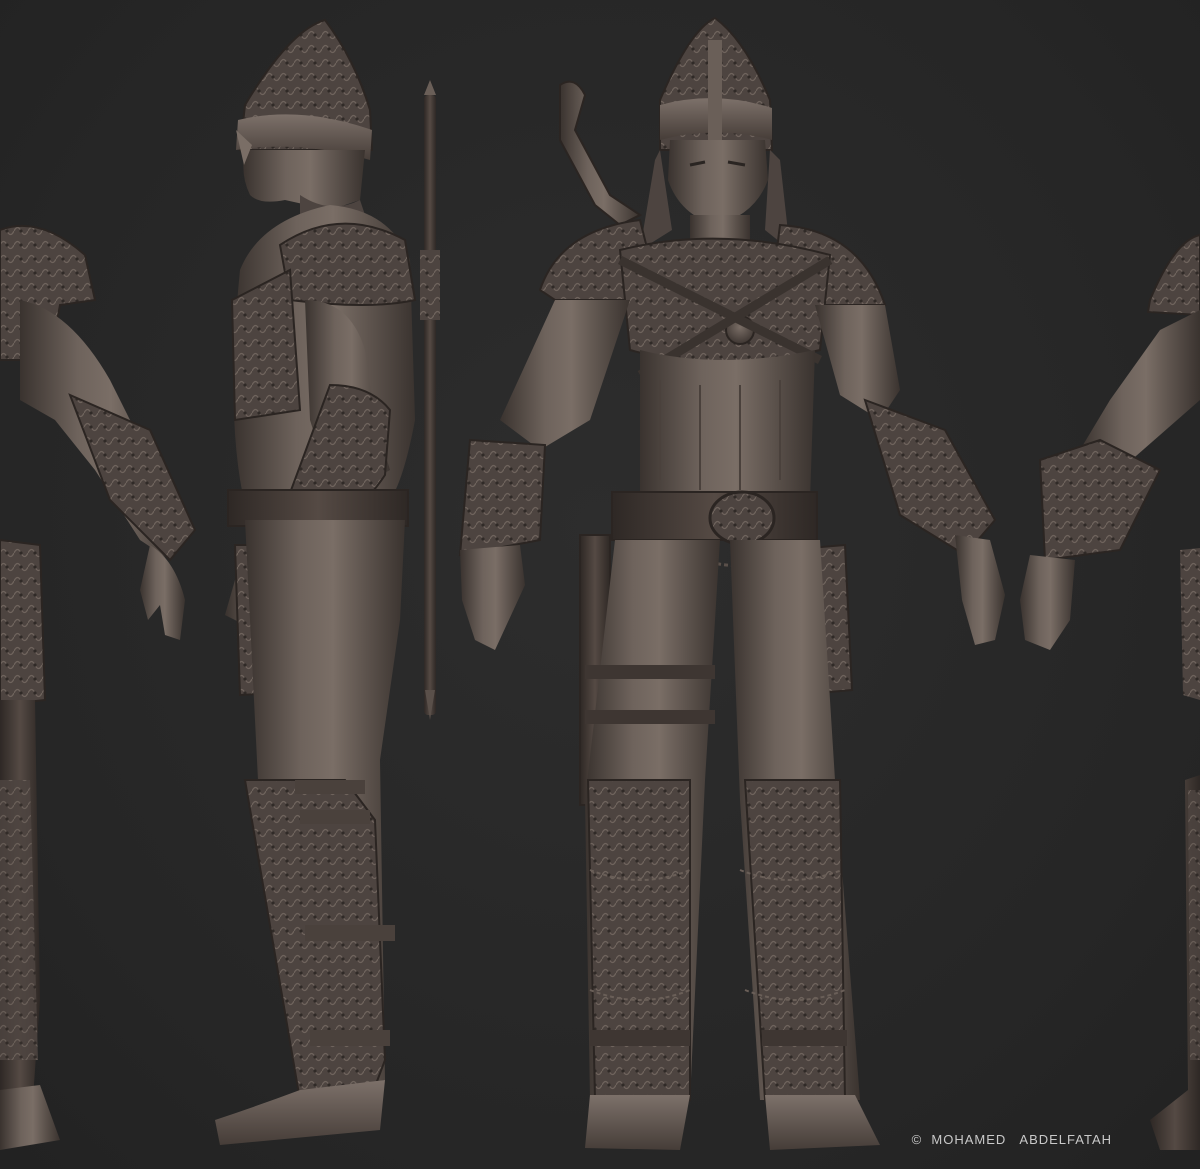 The image size is (1200, 1169). I want to click on pauldron, so click(347, 264).